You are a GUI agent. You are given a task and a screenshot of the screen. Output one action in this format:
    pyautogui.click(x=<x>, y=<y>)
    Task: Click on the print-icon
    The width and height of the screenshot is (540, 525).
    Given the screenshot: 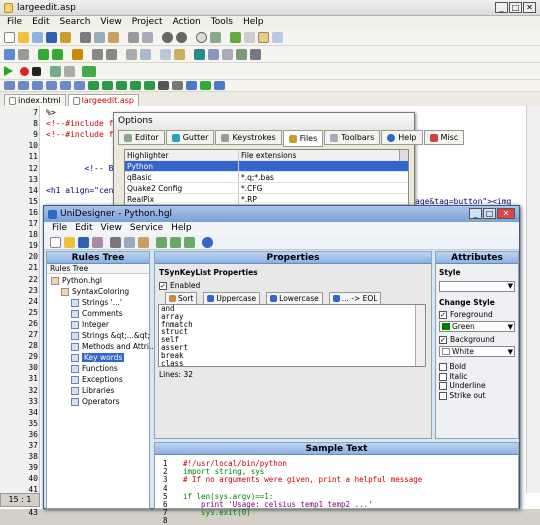 What is the action you would take?
    pyautogui.click(x=133, y=37)
    